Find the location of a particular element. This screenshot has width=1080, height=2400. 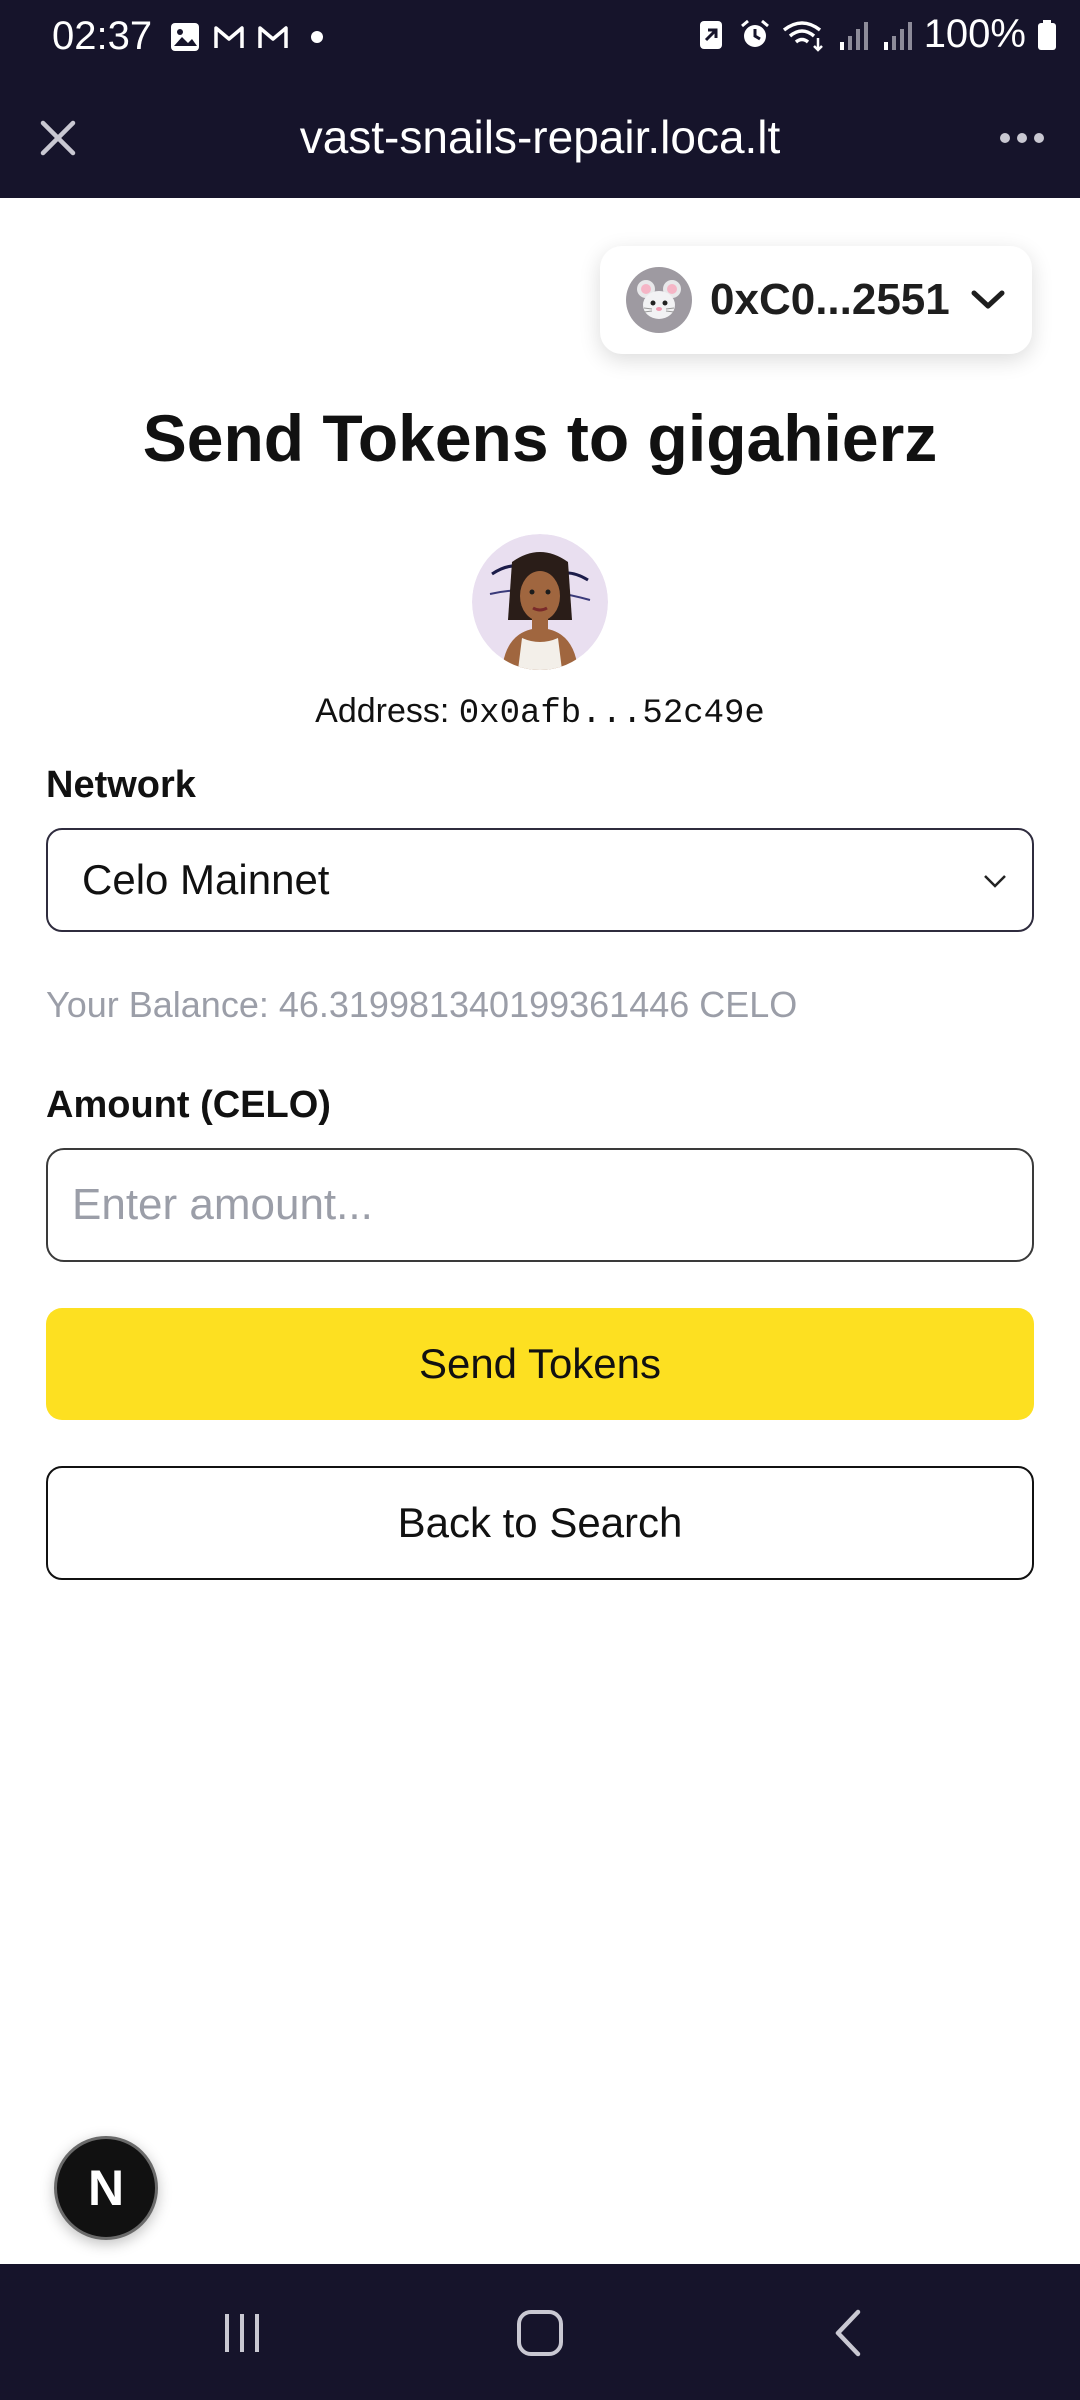

amount-label: Amount (CELO) is located at coordinates (188, 1105).